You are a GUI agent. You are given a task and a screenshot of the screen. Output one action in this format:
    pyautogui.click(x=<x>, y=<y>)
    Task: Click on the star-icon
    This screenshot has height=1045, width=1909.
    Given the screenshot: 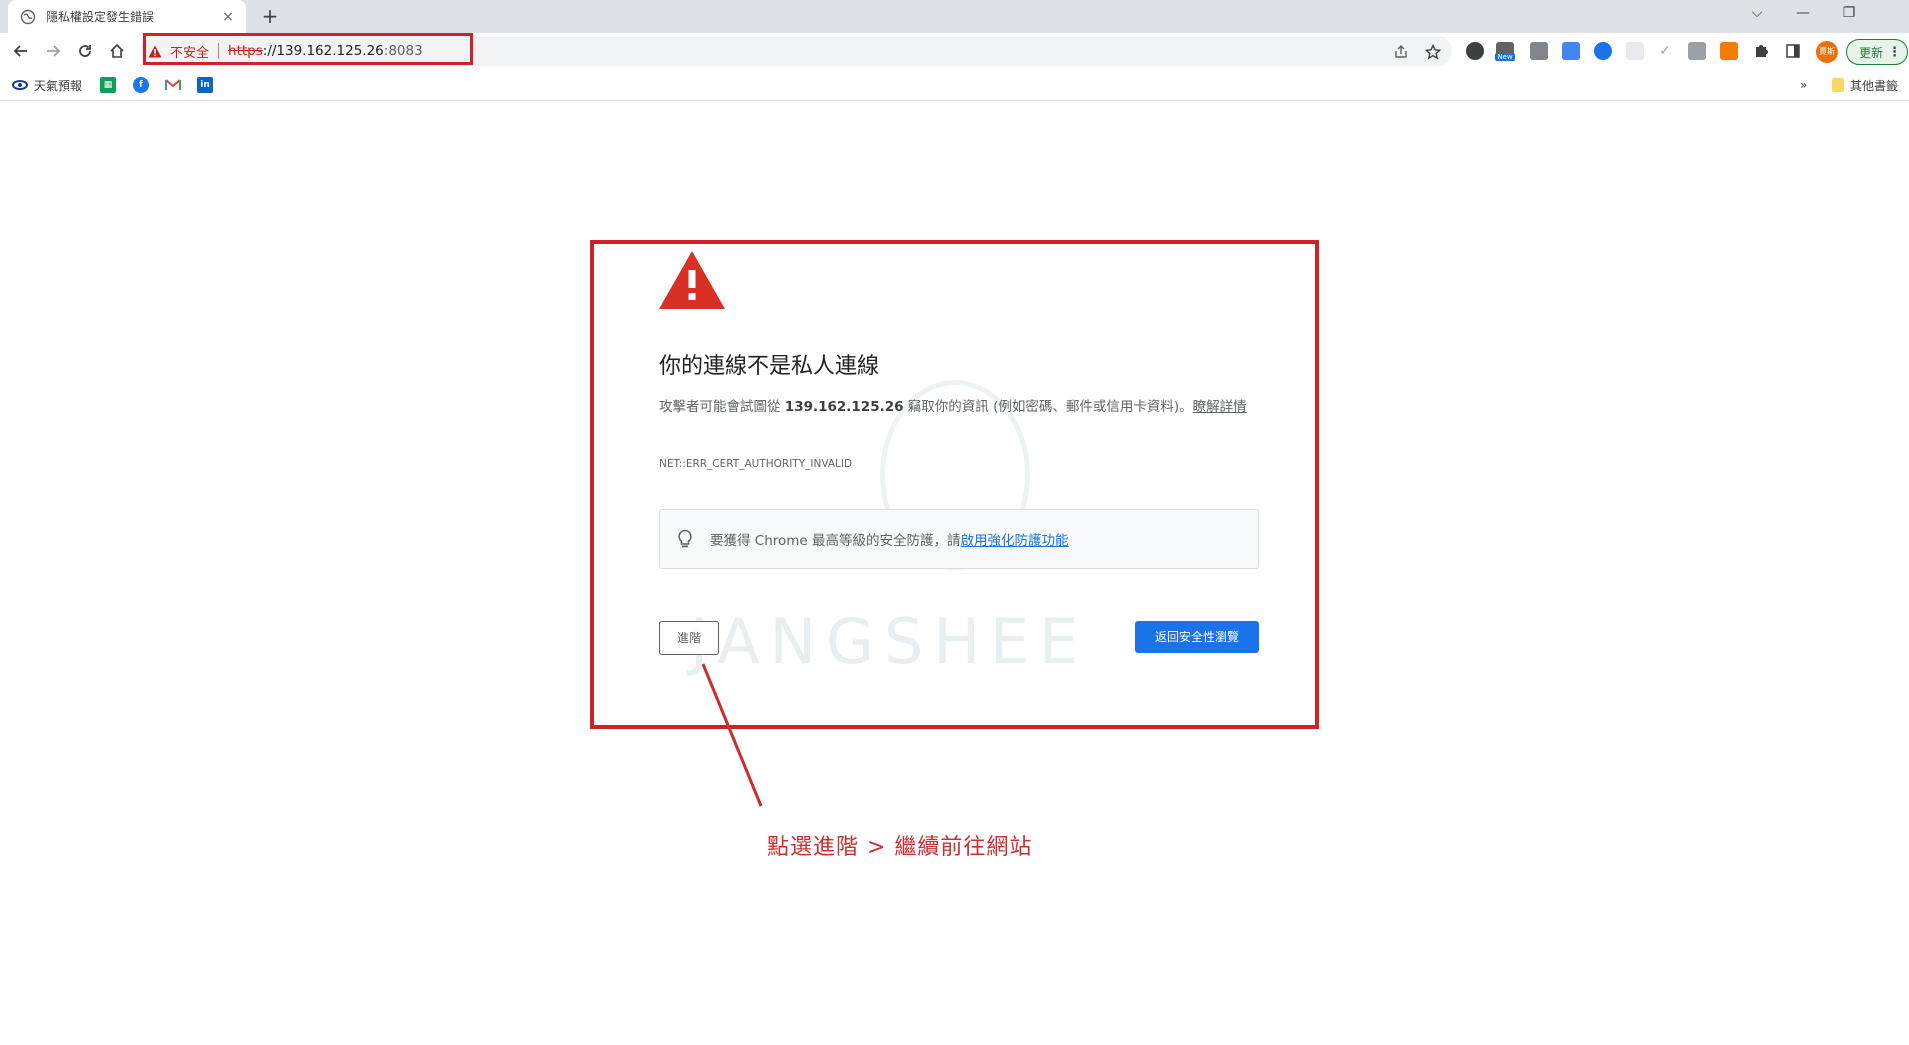 What is the action you would take?
    pyautogui.click(x=1433, y=52)
    